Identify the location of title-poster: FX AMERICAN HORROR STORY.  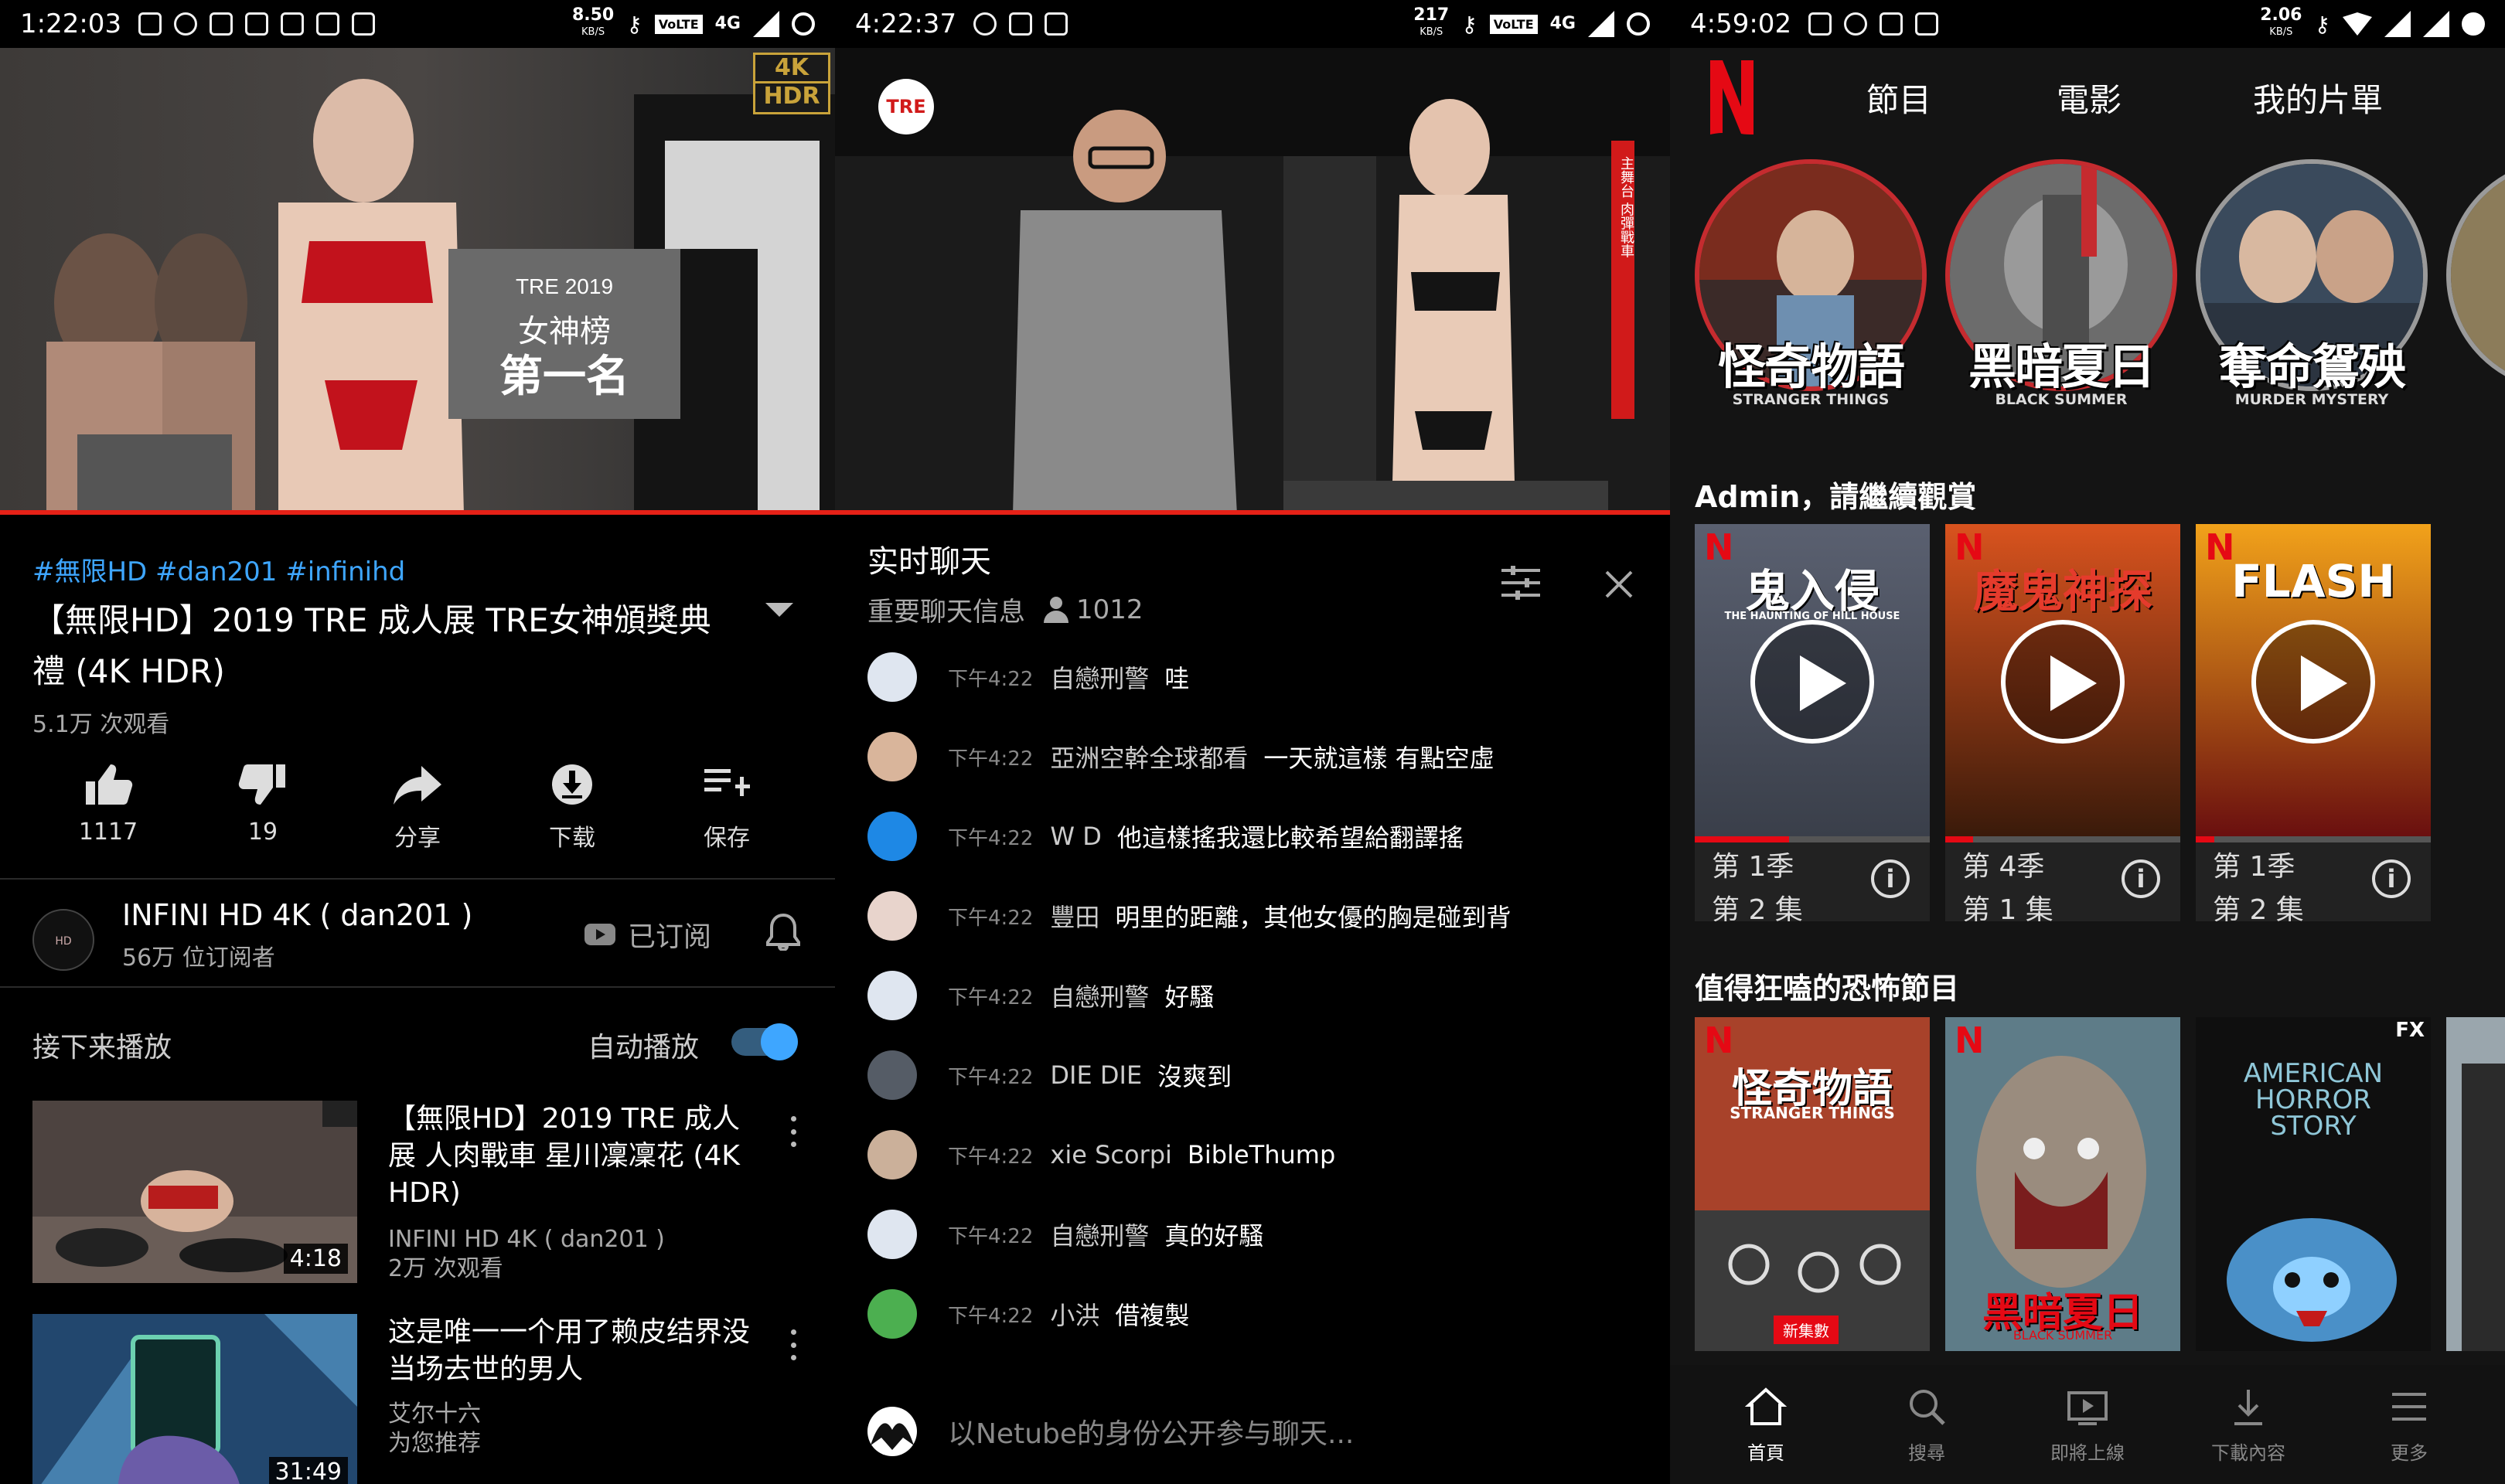
(2313, 1184).